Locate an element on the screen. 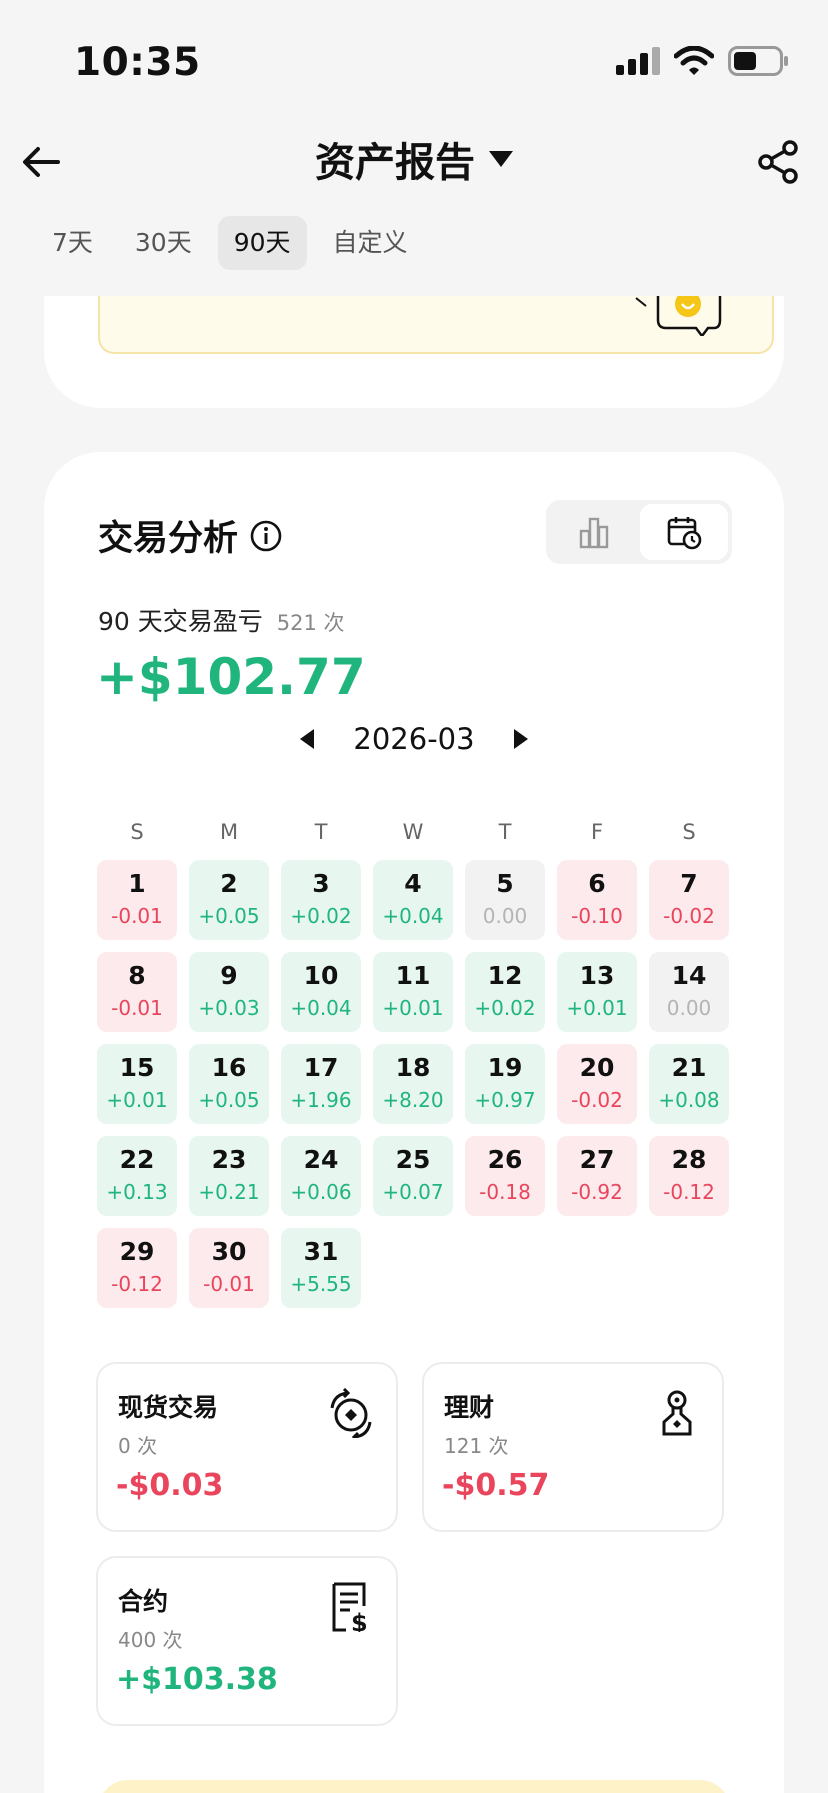 The height and width of the screenshot is (1793, 828). bar-chart-icon is located at coordinates (594, 533).